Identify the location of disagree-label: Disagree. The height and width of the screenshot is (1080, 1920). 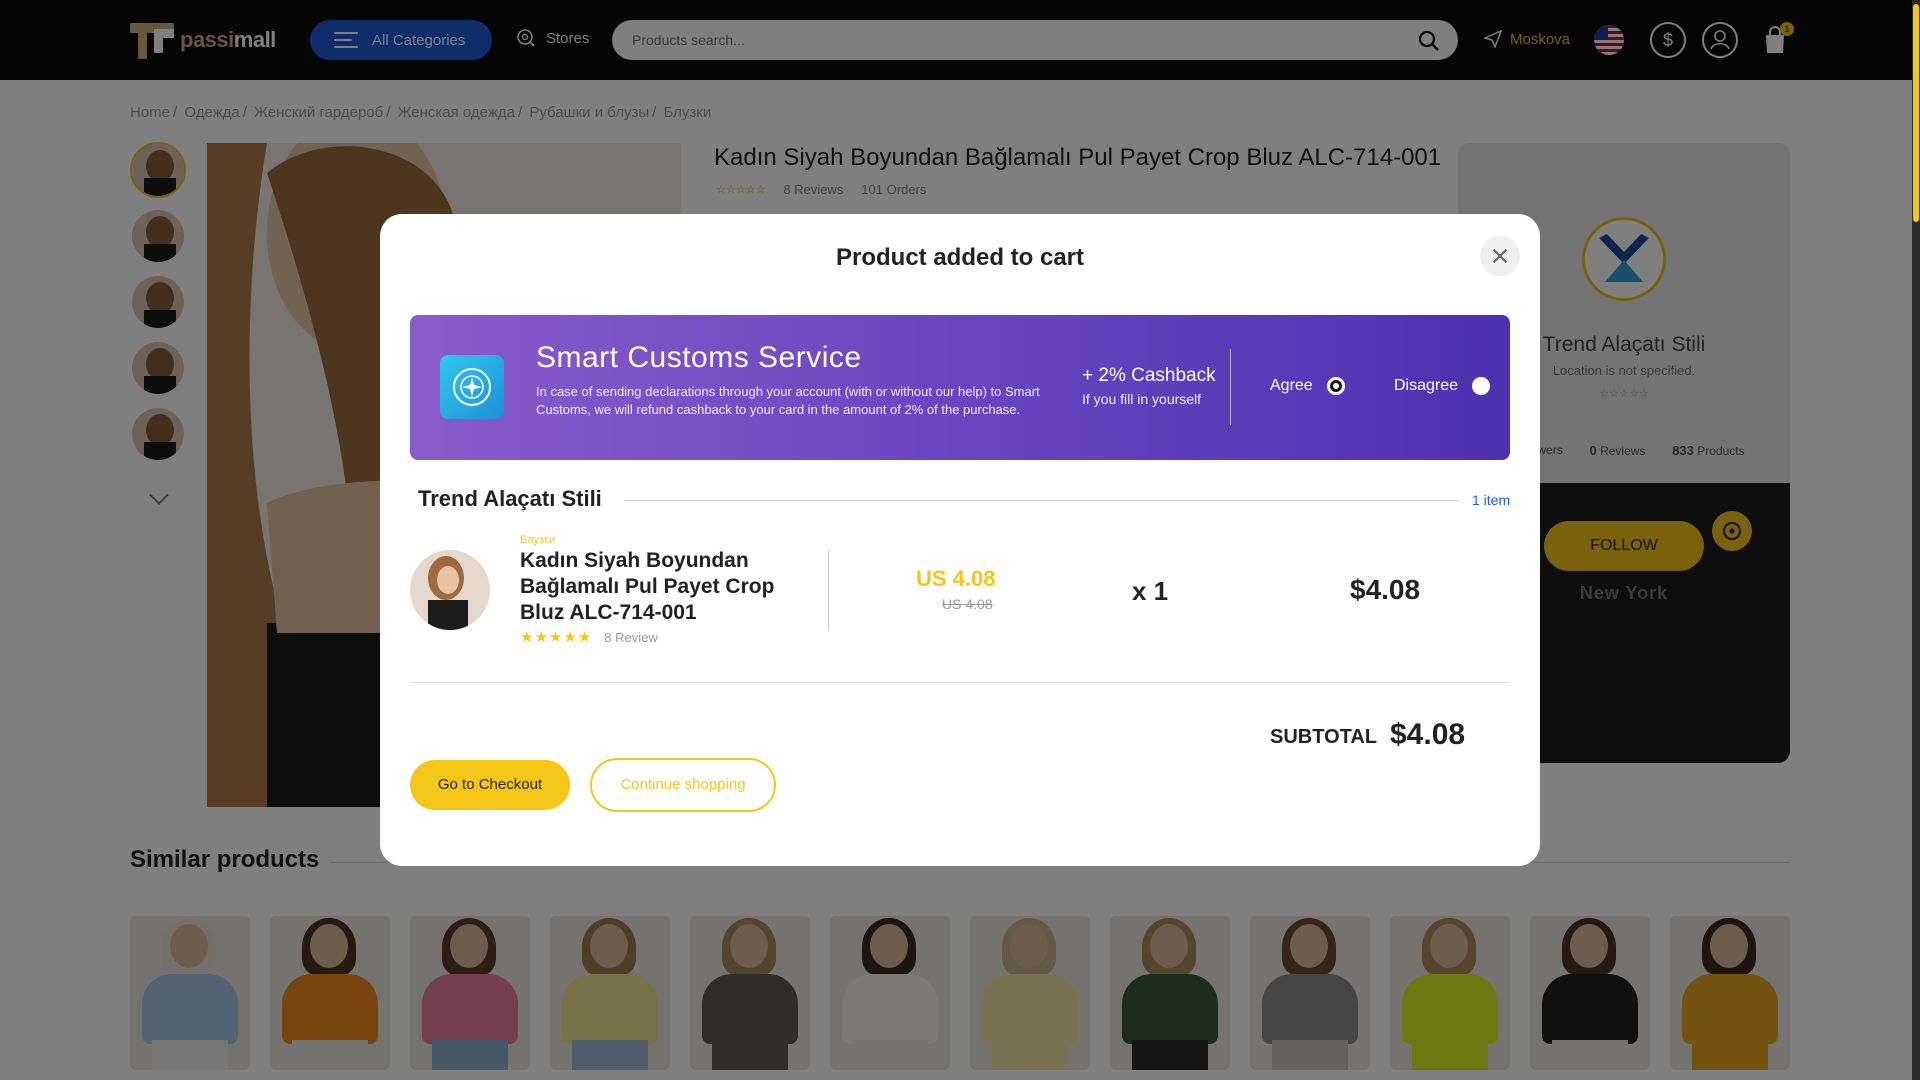
(1426, 385).